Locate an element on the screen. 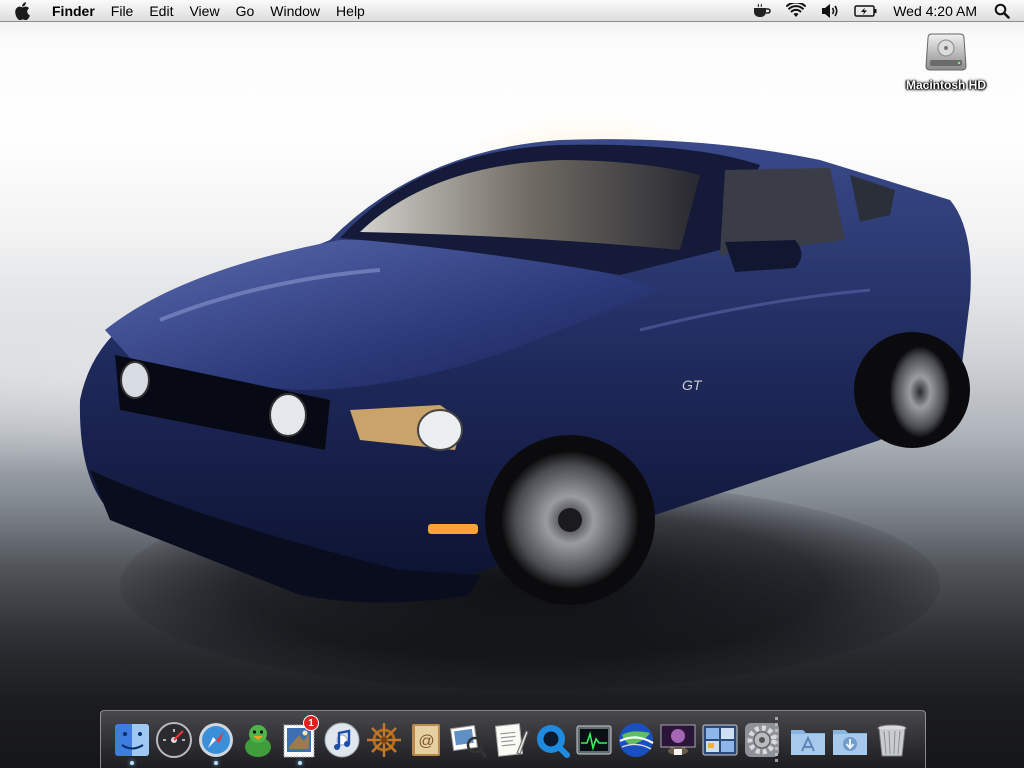  dock-item-itunes is located at coordinates (342, 740).